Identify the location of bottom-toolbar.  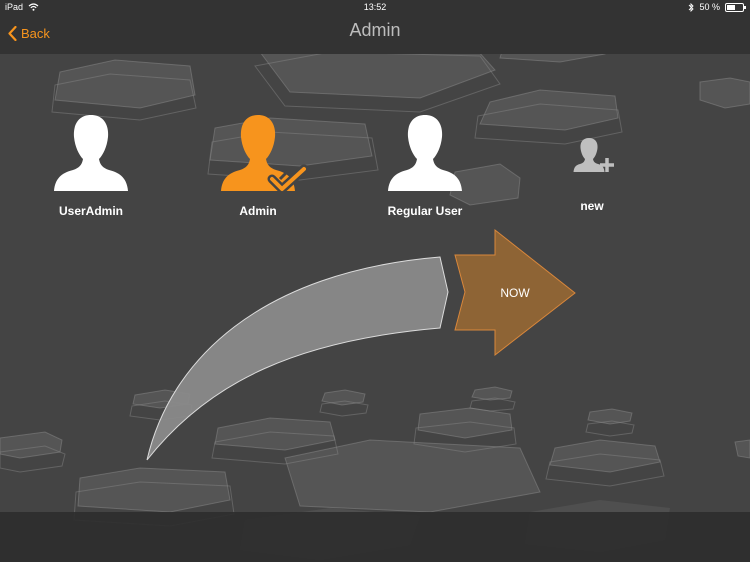
(375, 537).